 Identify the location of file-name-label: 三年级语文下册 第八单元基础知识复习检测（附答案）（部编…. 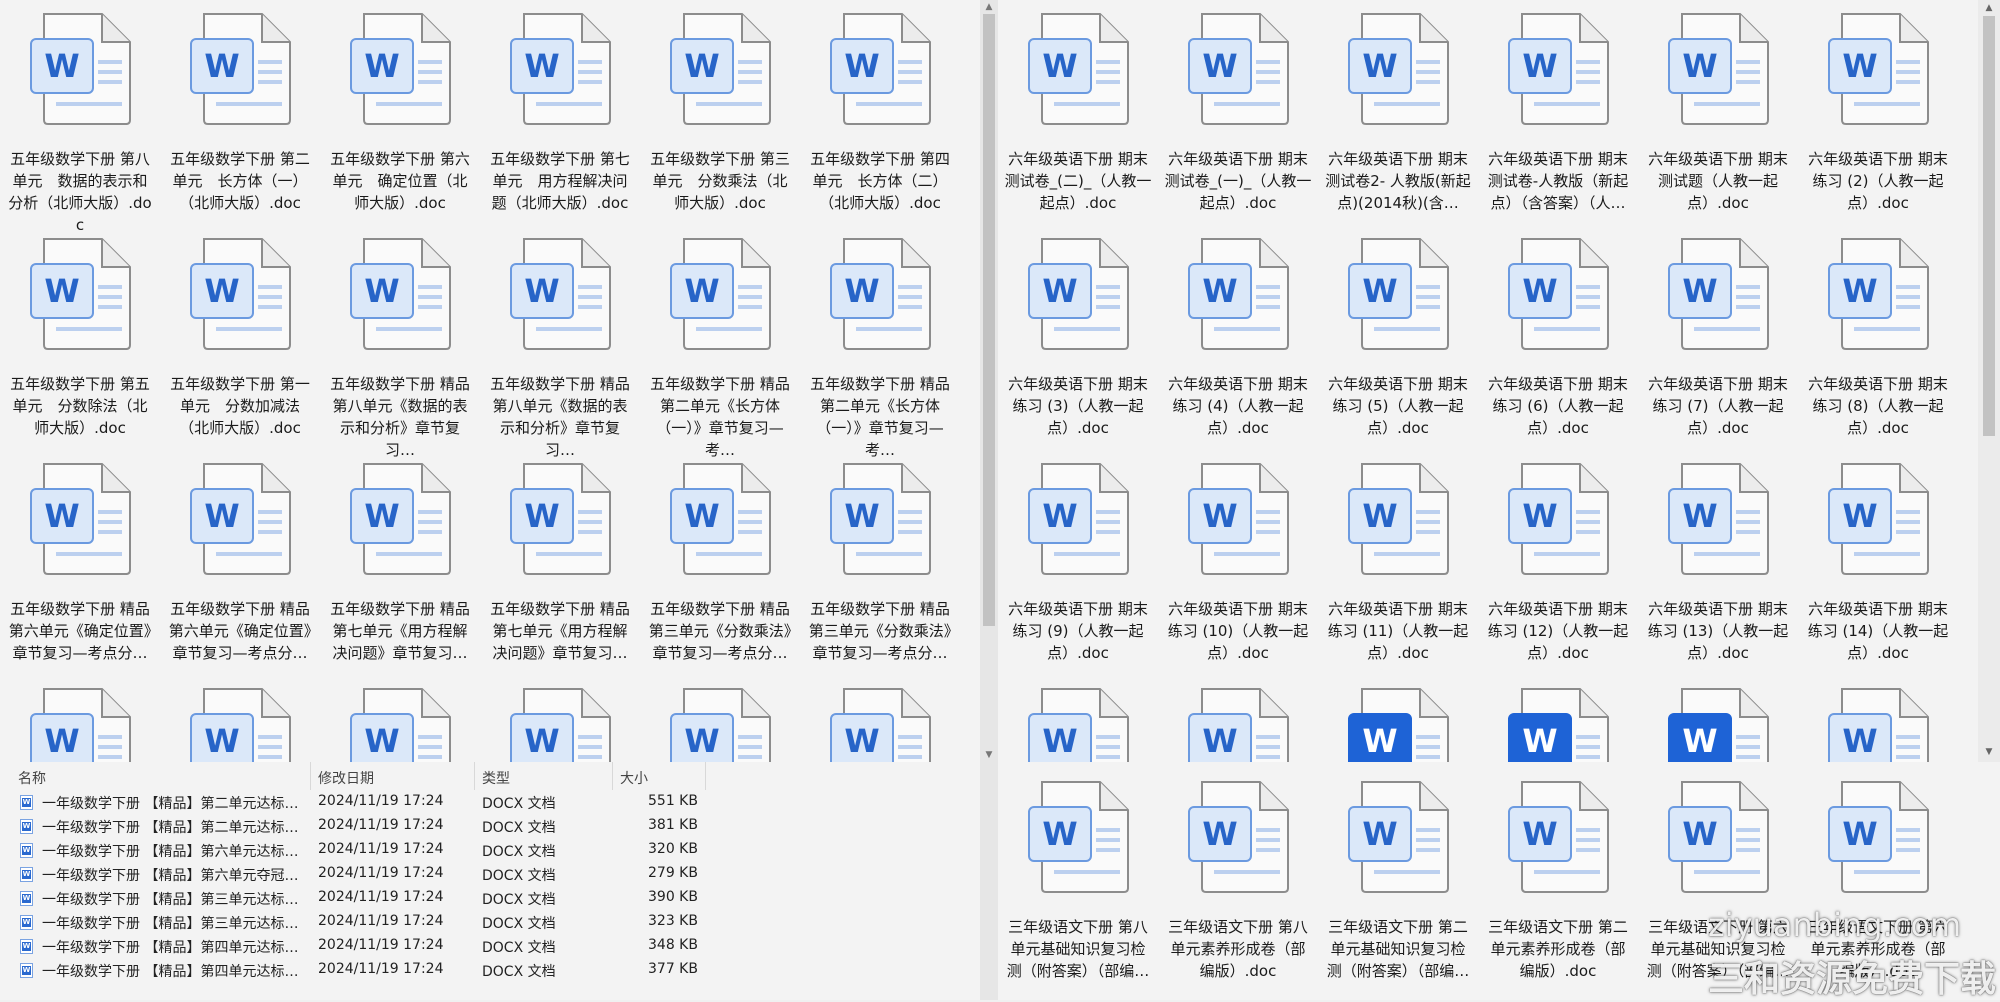
(1078, 949).